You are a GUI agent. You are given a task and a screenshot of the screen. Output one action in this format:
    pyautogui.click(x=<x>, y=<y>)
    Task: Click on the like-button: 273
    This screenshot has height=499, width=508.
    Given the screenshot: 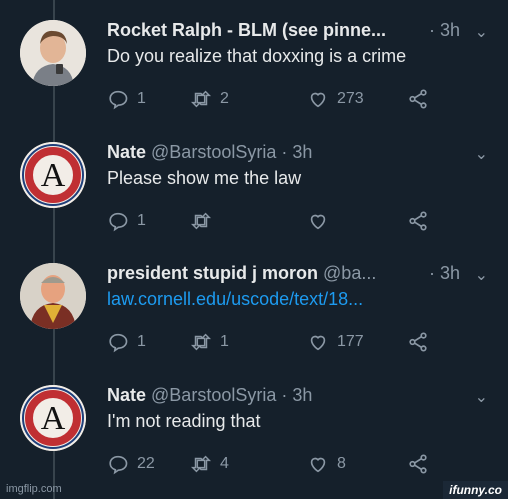 What is the action you would take?
    pyautogui.click(x=335, y=99)
    